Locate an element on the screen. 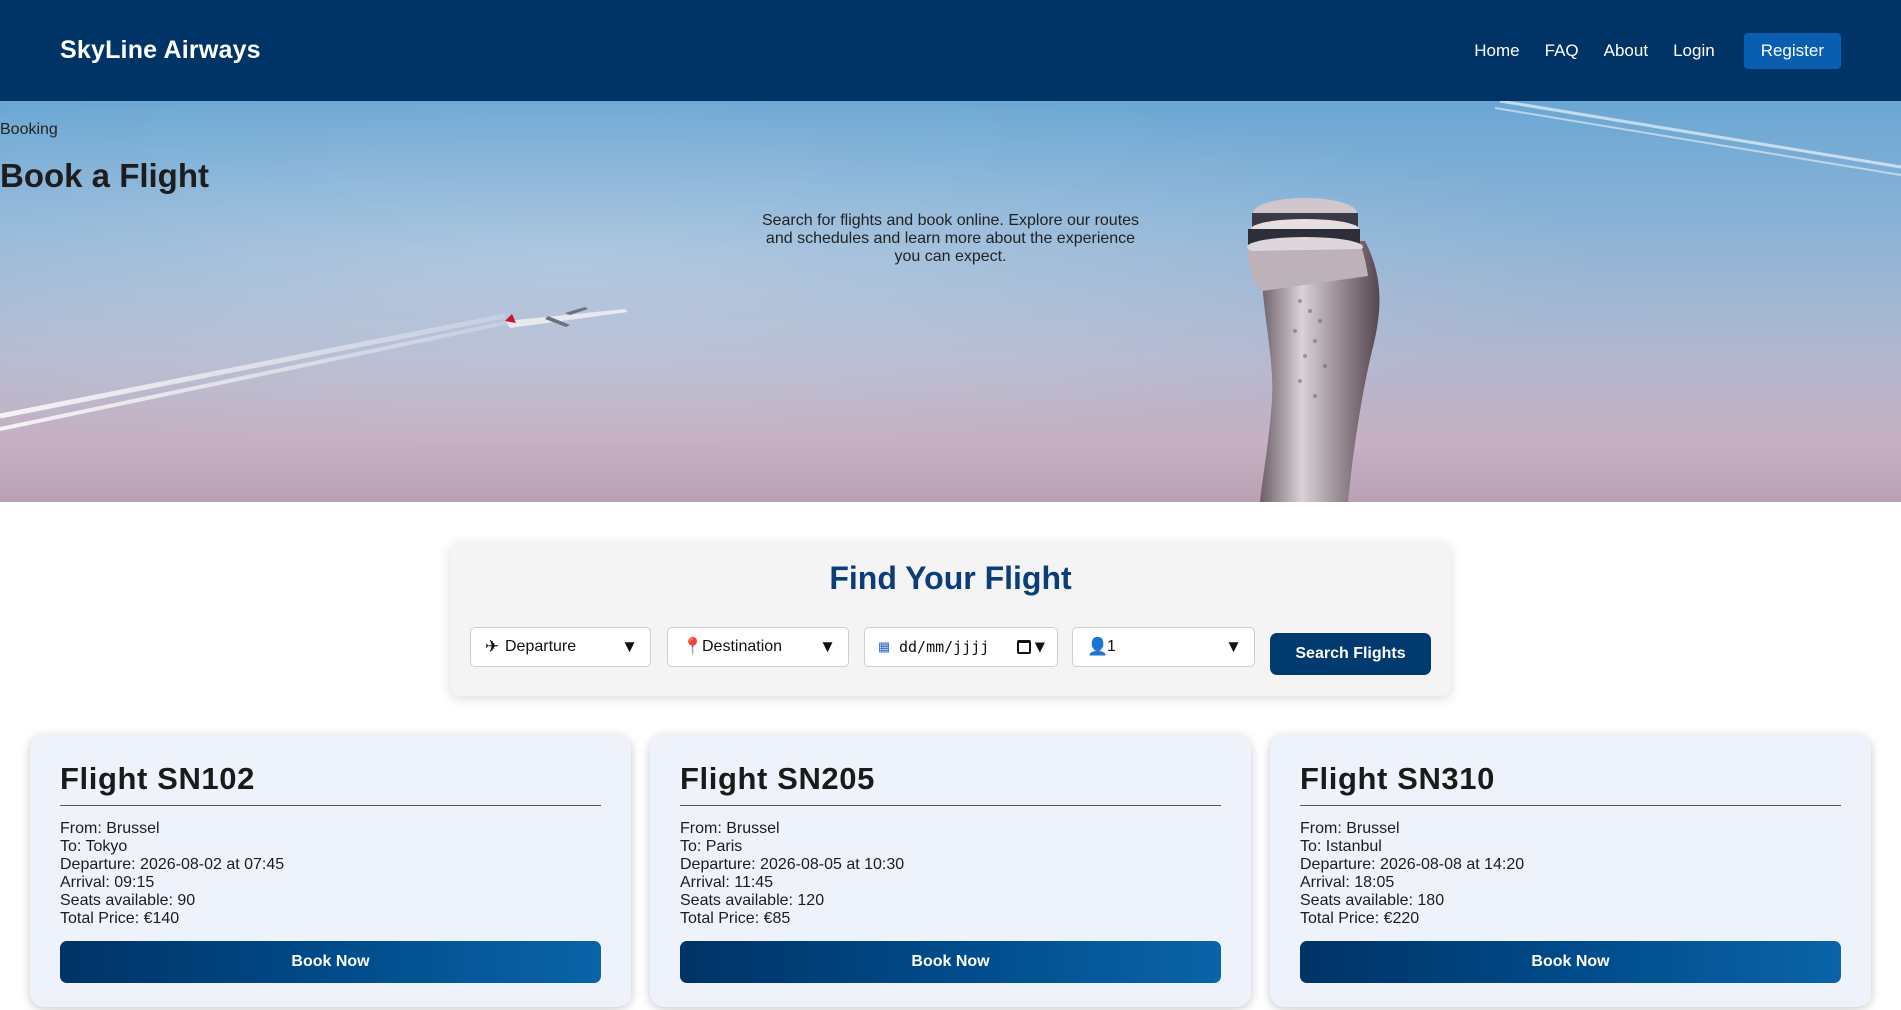 Image resolution: width=1901 pixels, height=1010 pixels. flight-arrival: Arrival: 18:05 is located at coordinates (1347, 882).